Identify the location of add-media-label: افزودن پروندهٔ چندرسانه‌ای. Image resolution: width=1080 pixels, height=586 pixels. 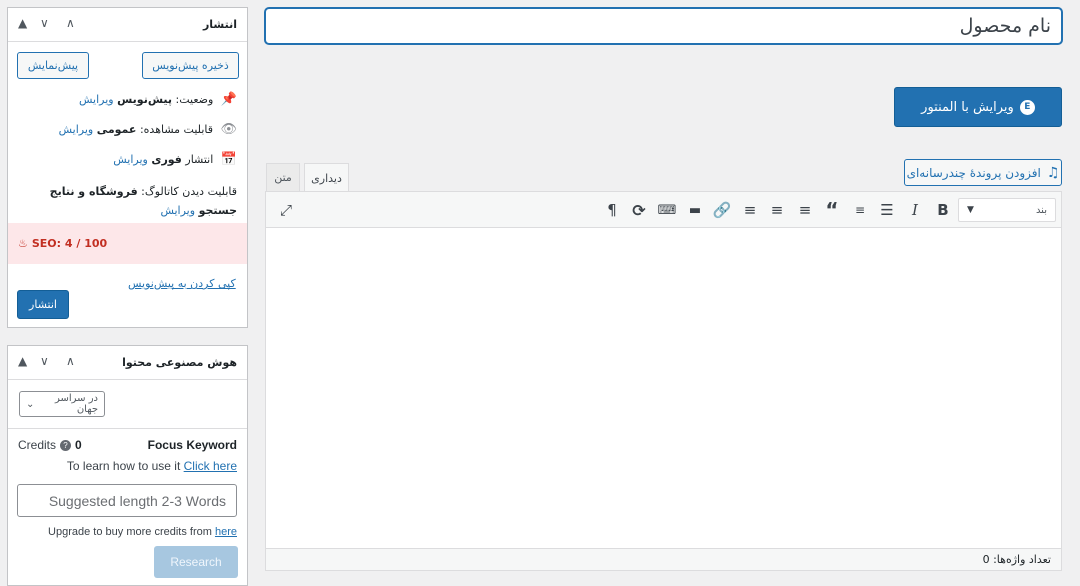
(973, 172).